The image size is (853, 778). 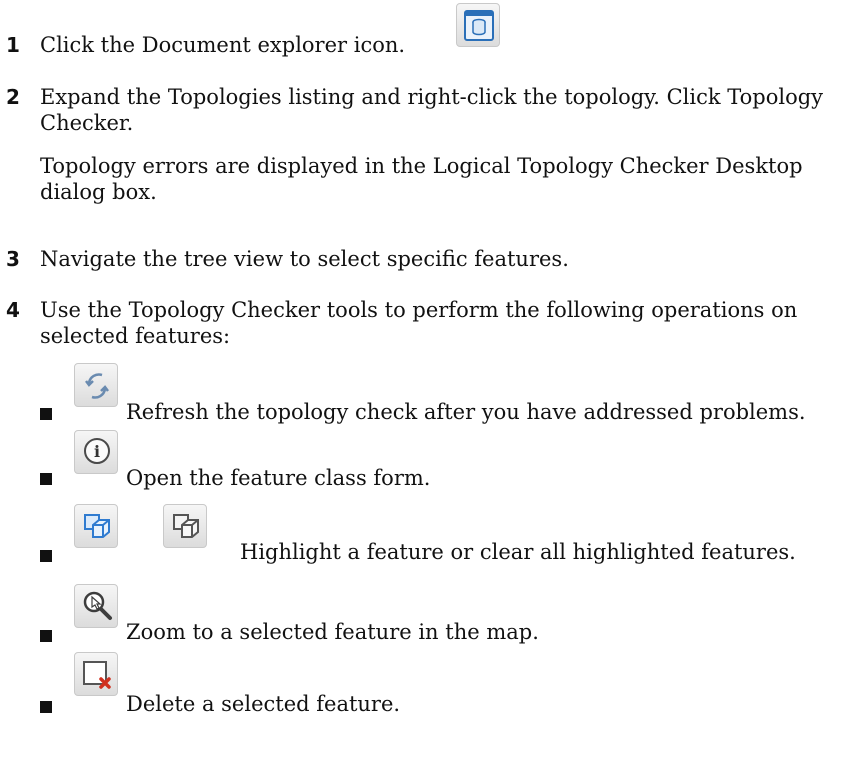 I want to click on document-explorer-icon, so click(x=478, y=25).